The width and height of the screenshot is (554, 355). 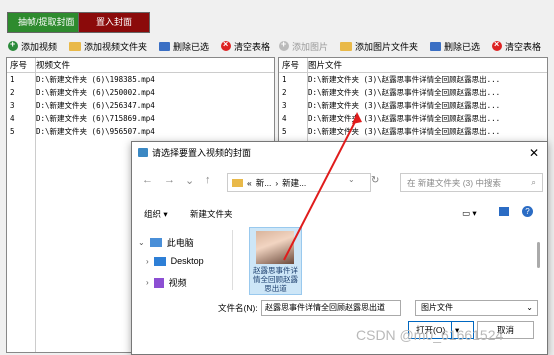 I want to click on tab-insert-cover: 置入封面, so click(x=114, y=22).